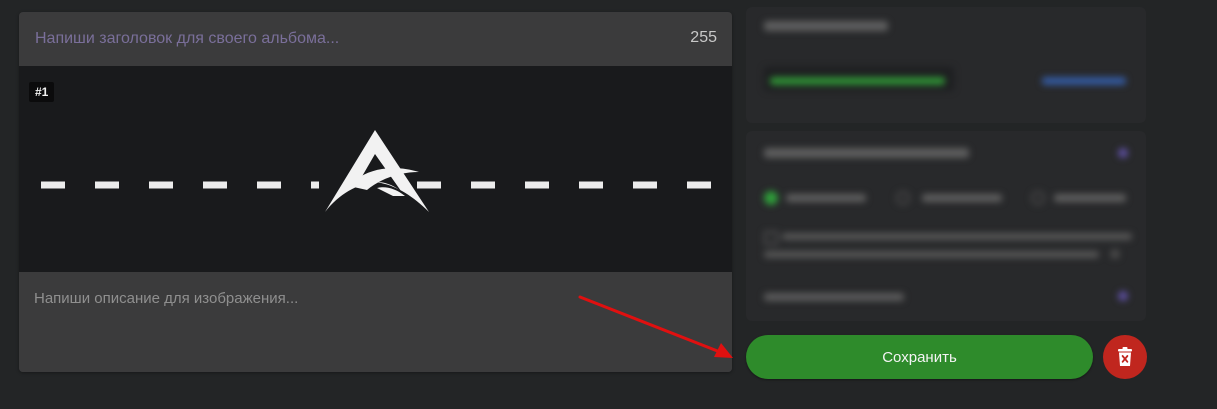  I want to click on image-description-input, so click(375, 322).